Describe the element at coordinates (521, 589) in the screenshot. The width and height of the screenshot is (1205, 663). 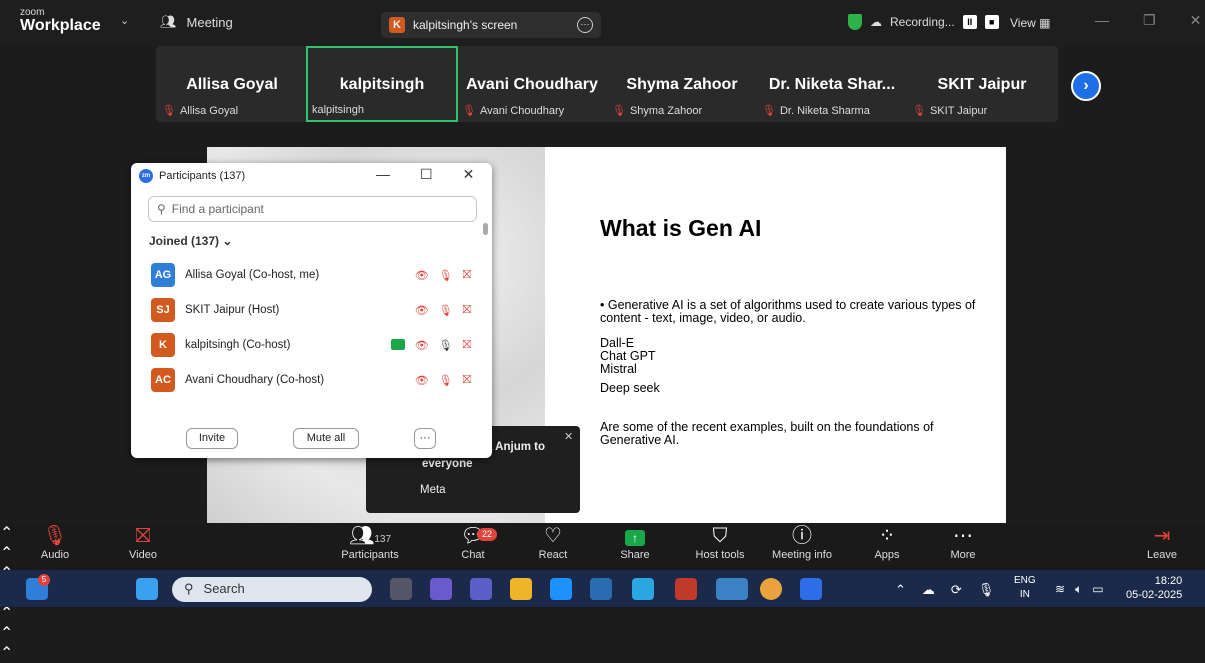
I see `file-explorer-icon` at that location.